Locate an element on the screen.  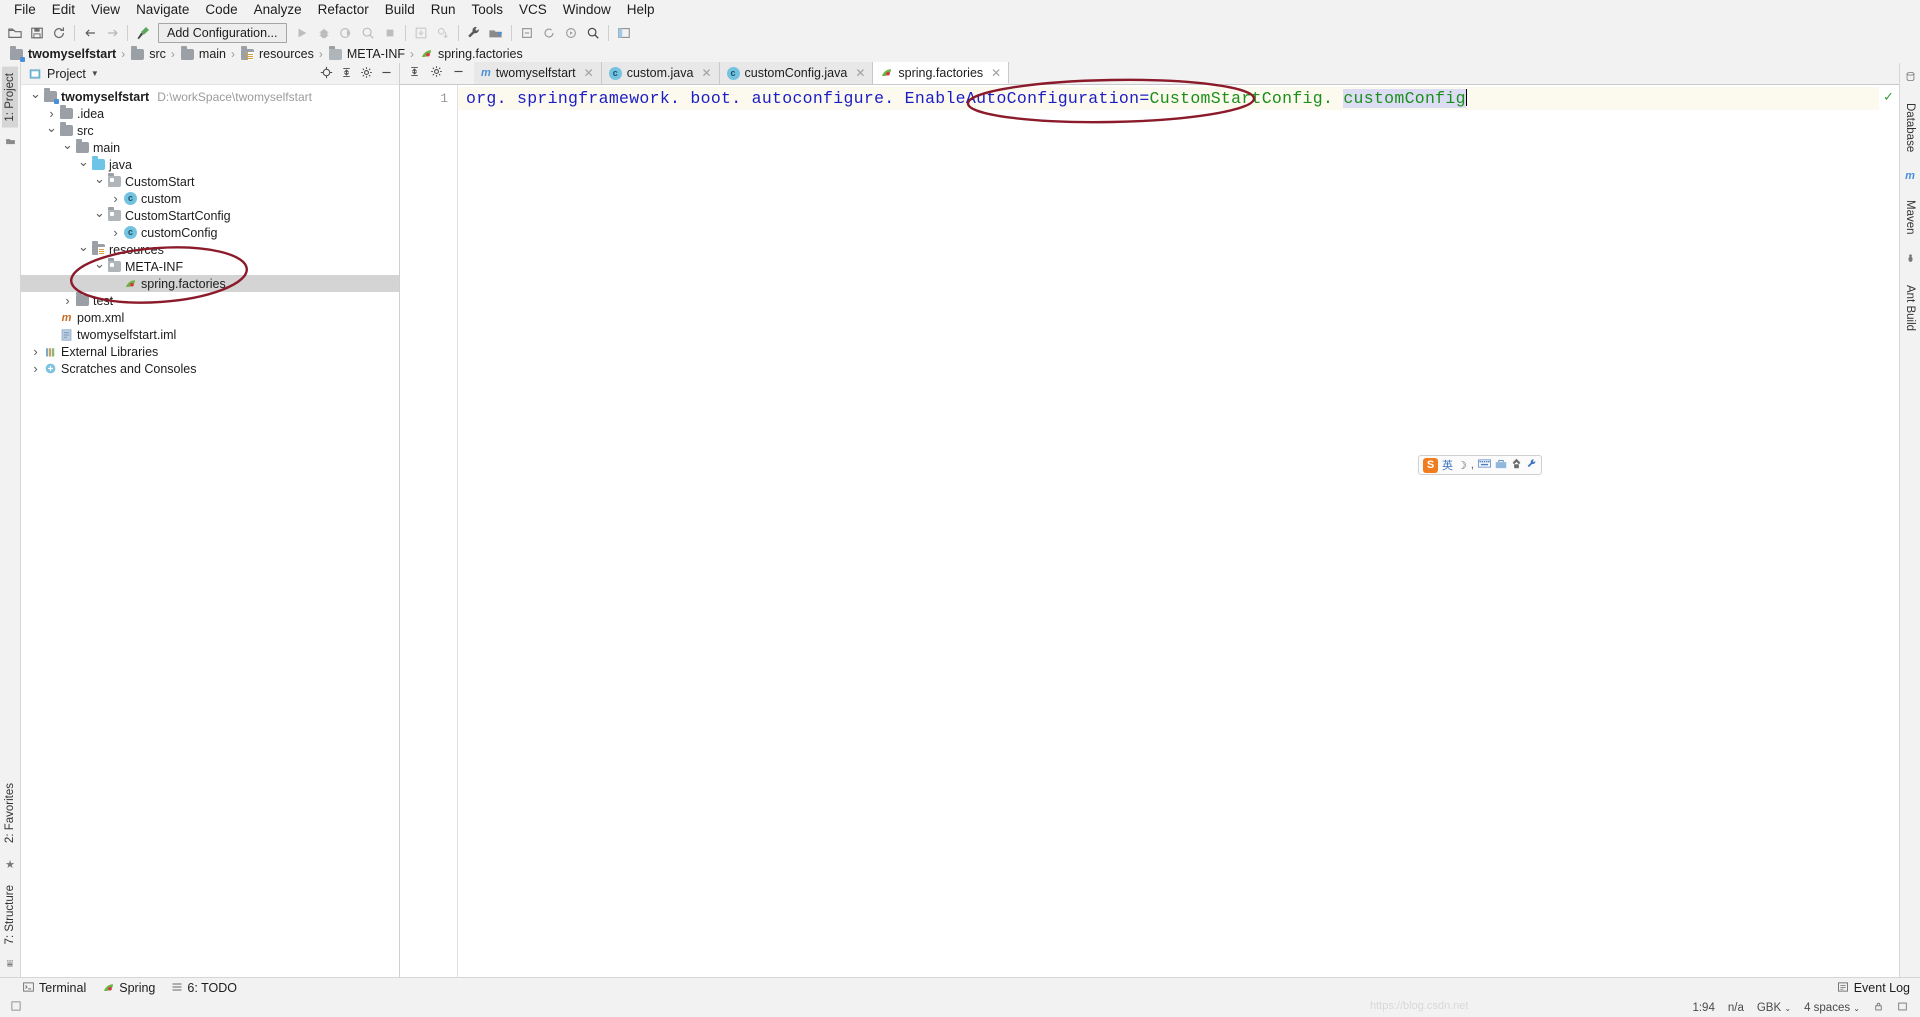
project-panel-title: Project ▼ is located at coordinates (63, 74).